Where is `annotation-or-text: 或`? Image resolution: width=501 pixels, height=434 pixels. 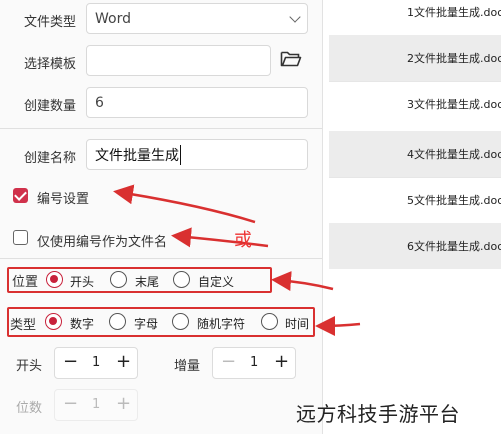 annotation-or-text: 或 is located at coordinates (243, 240).